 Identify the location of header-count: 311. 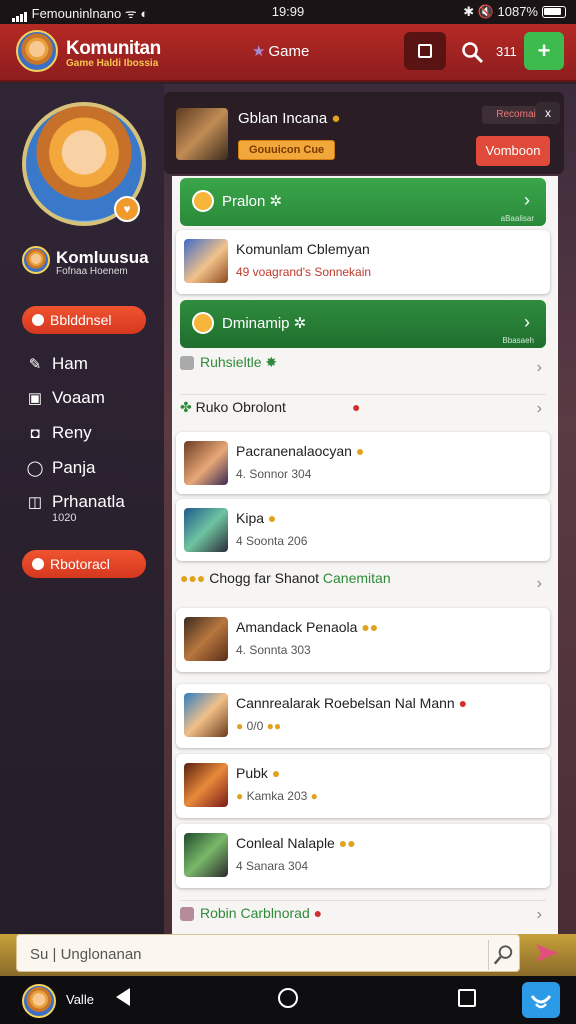
(506, 51).